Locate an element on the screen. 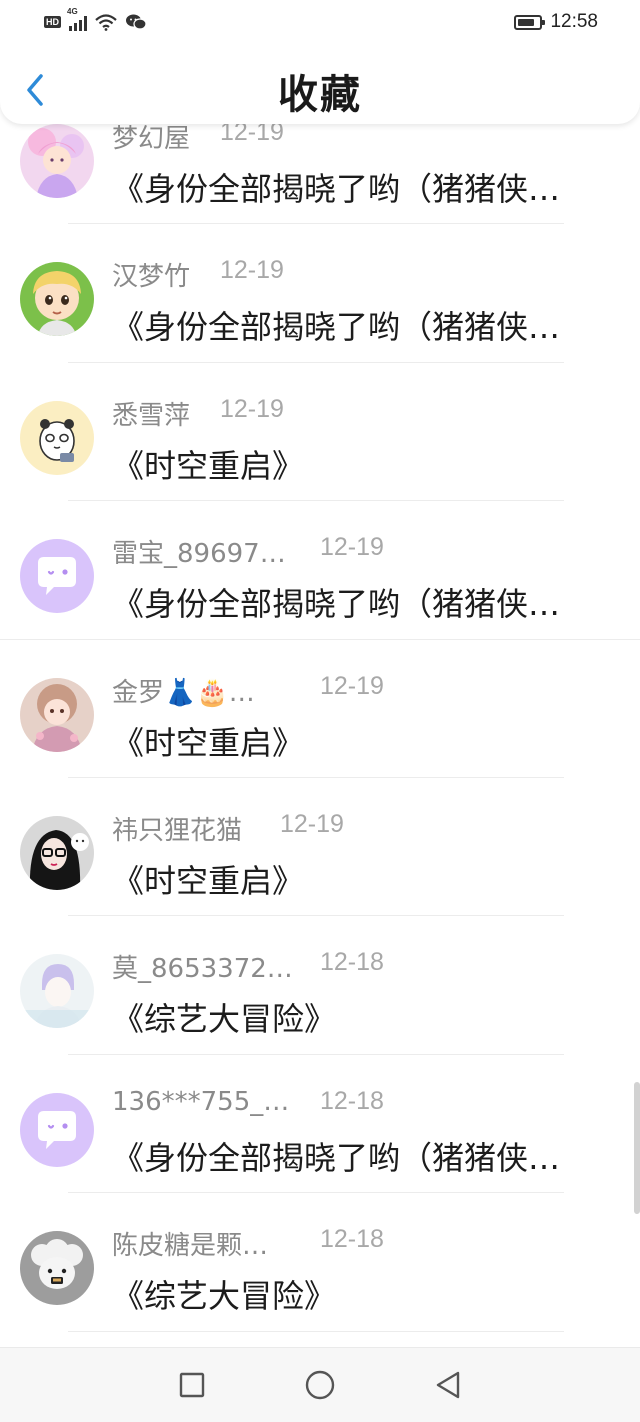  network-label: 4G is located at coordinates (72, 11).